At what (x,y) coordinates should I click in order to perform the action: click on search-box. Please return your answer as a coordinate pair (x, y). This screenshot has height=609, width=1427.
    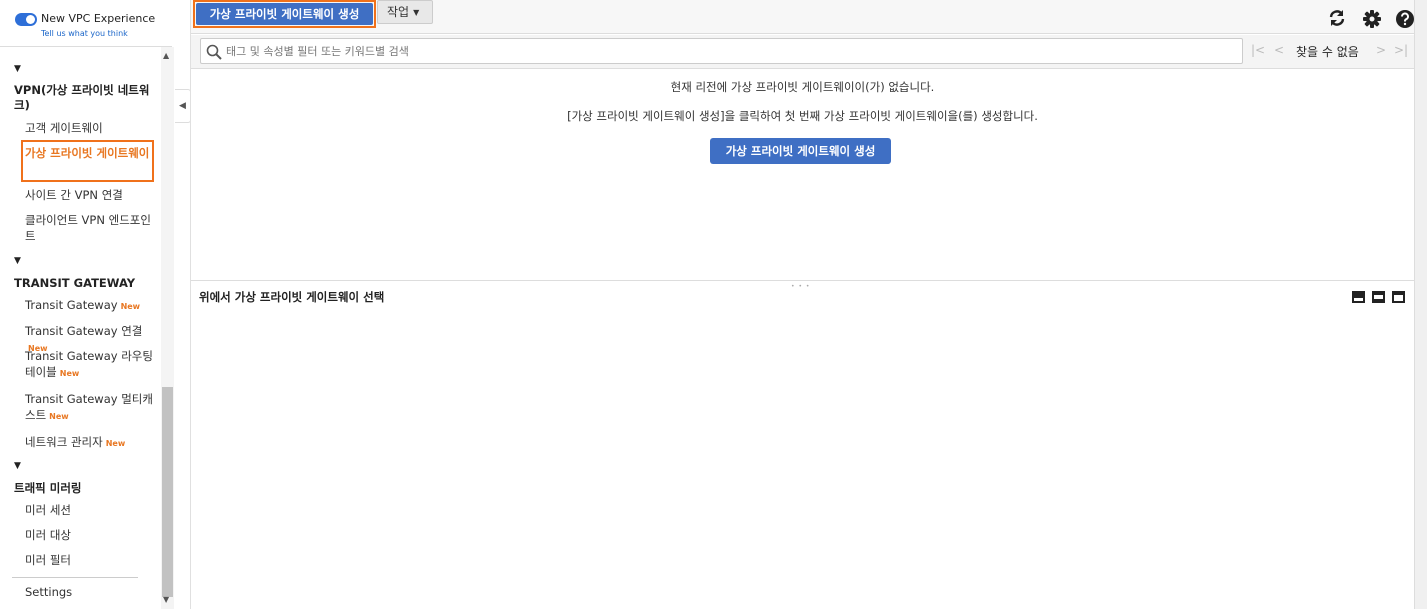
    Looking at the image, I should click on (721, 51).